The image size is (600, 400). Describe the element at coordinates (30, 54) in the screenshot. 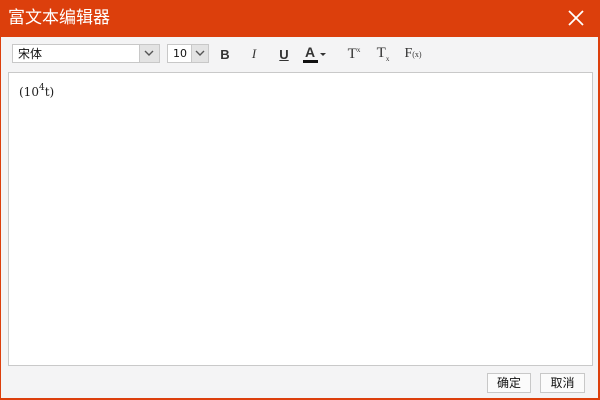

I see `font-family-value: 宋体` at that location.